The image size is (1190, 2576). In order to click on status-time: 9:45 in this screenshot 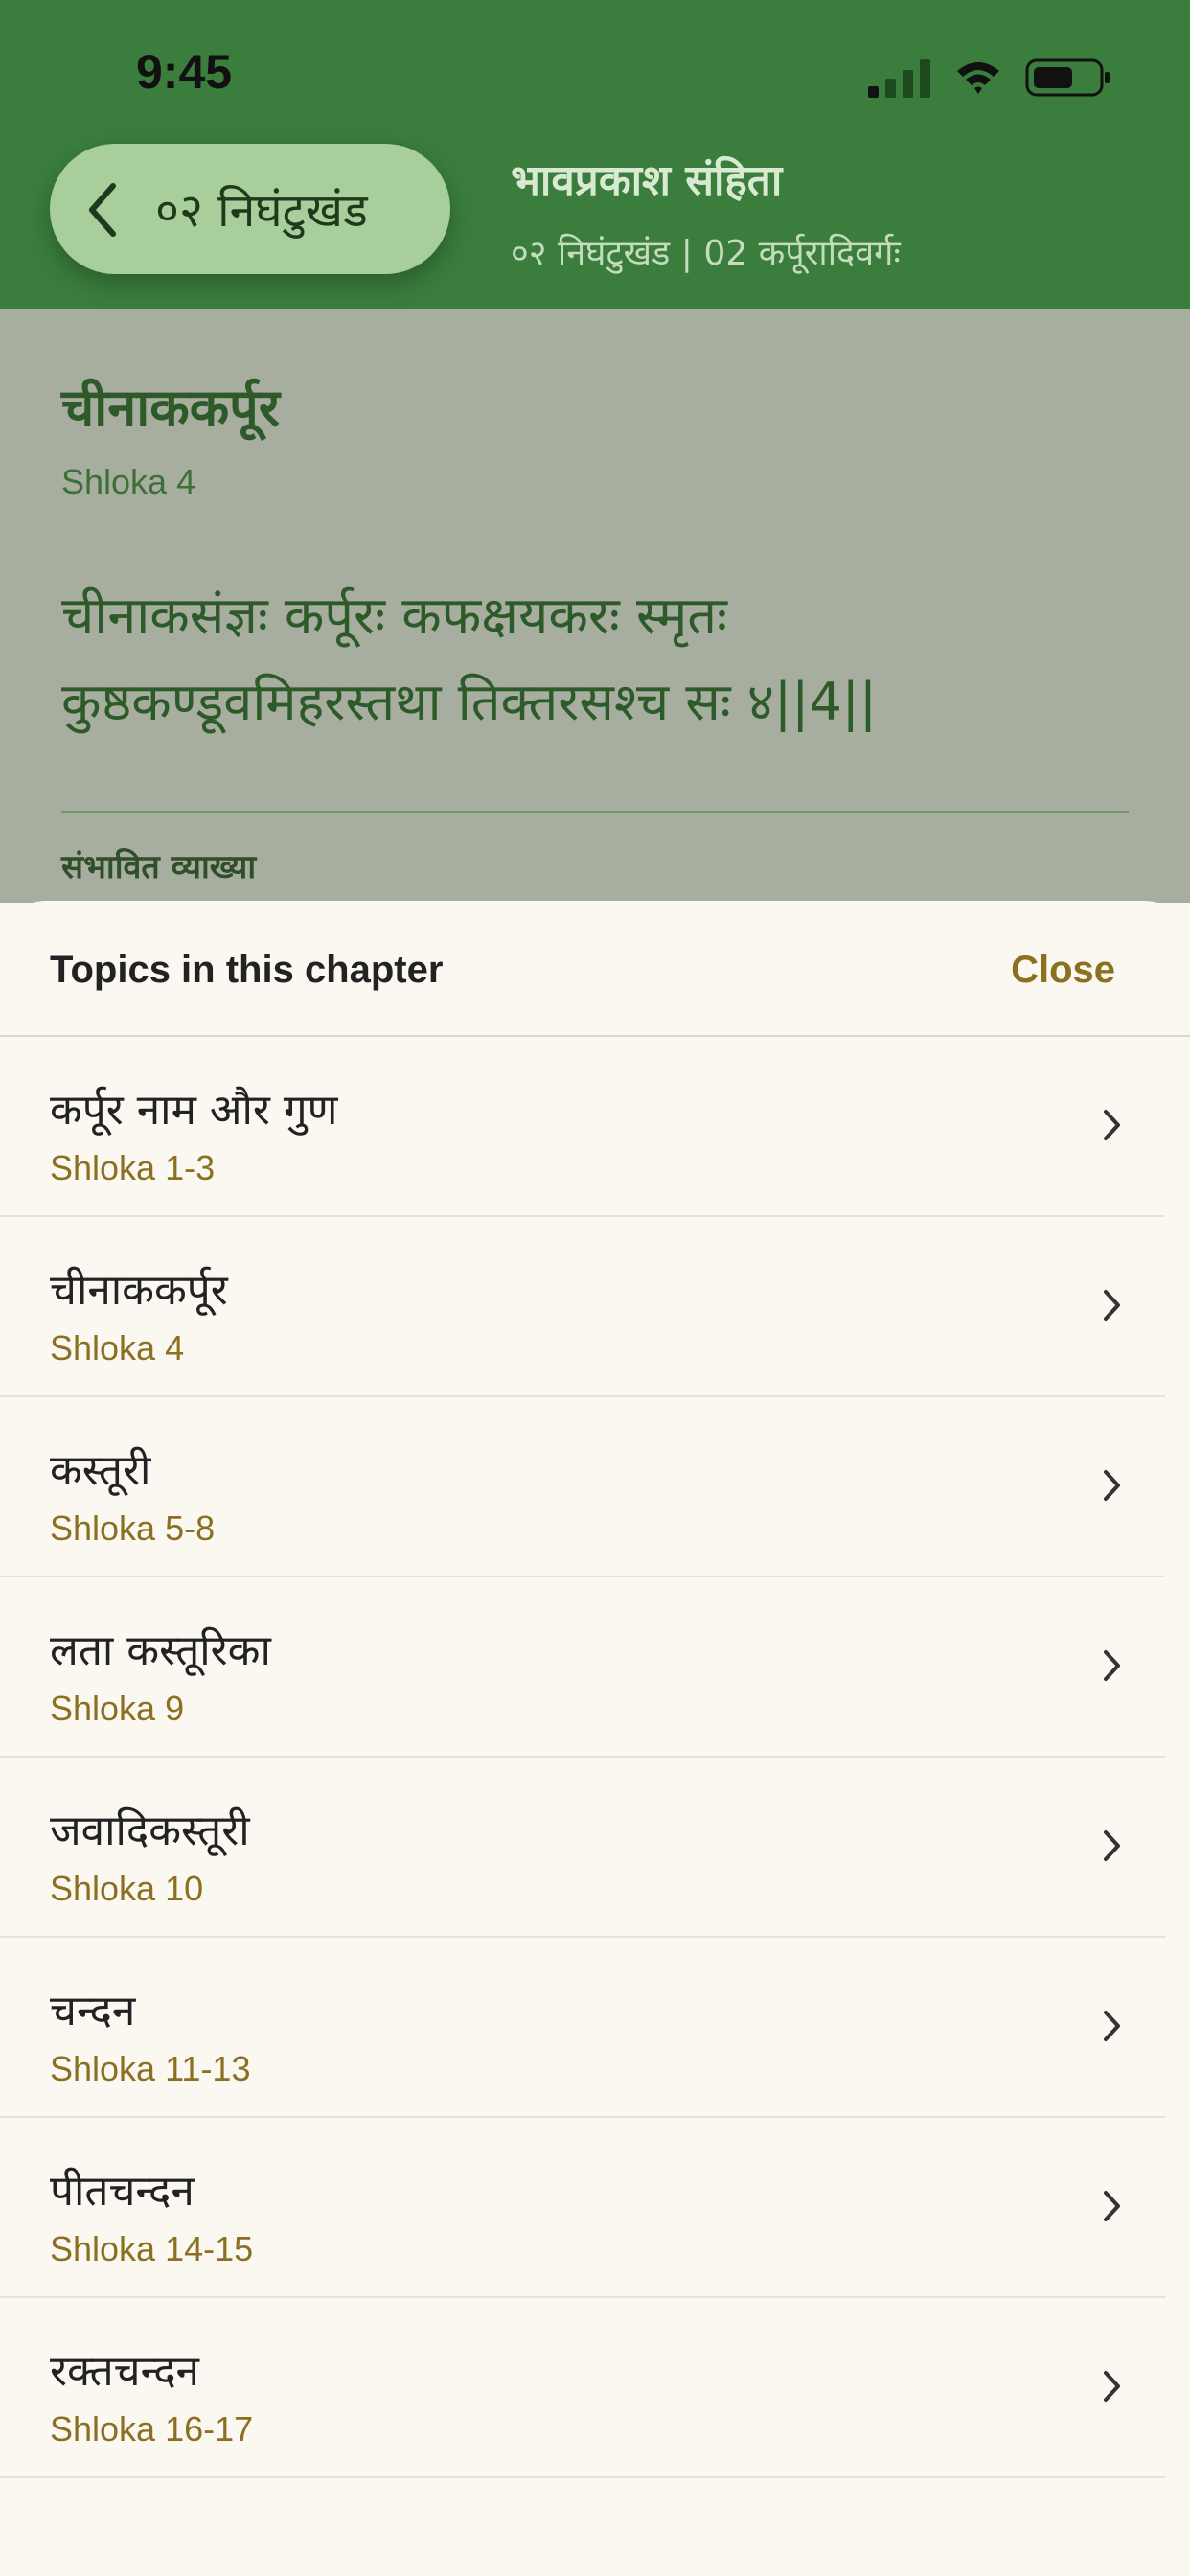, I will do `click(185, 72)`.